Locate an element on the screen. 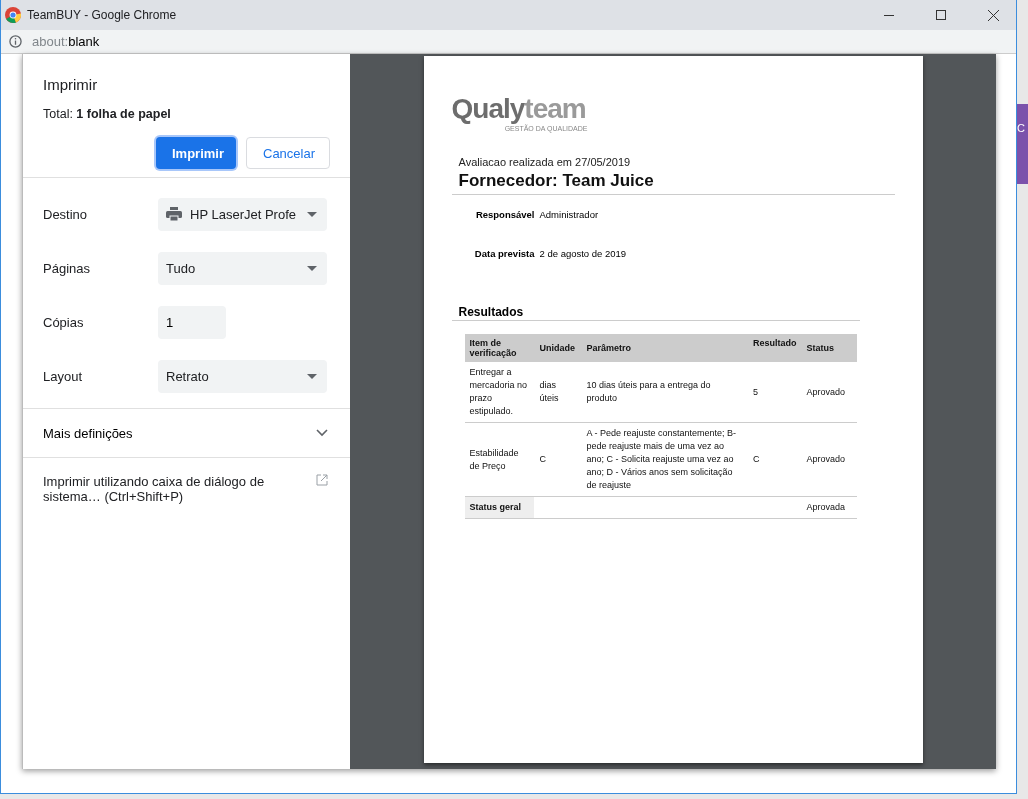 The height and width of the screenshot is (799, 1028). setting-dropdown: Retrato is located at coordinates (242, 376).